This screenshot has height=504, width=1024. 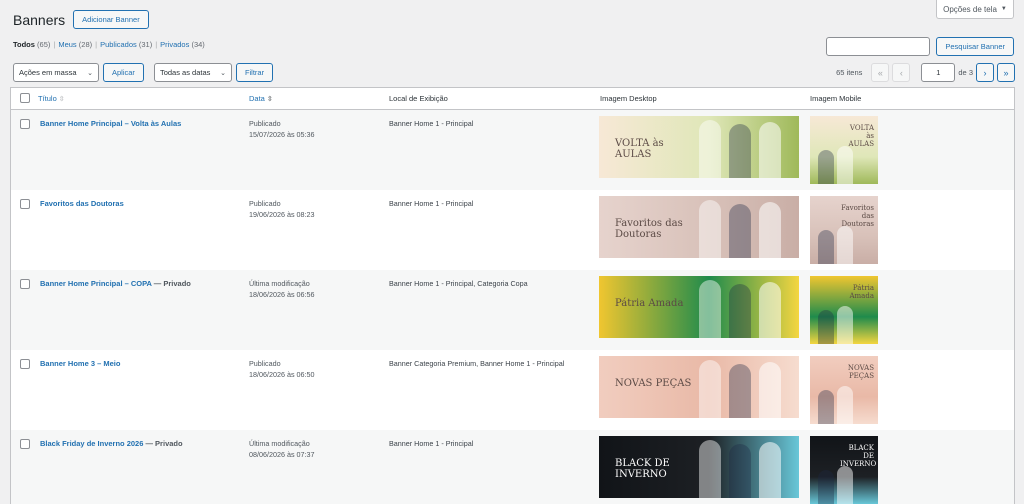 What do you see at coordinates (282, 449) in the screenshot?
I see `date-cell: Última modificação 08/06/2026 às 07:37` at bounding box center [282, 449].